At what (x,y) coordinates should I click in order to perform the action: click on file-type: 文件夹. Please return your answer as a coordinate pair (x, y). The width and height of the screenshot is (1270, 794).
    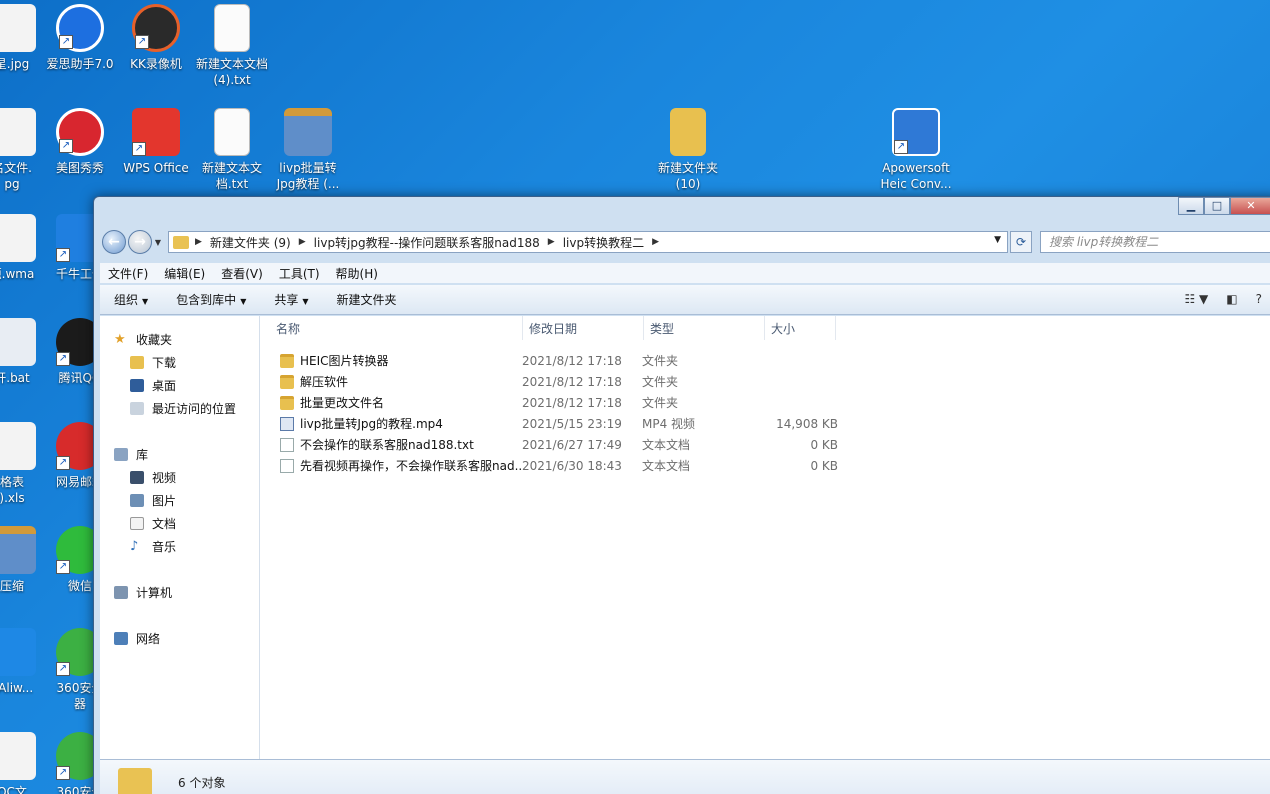
    Looking at the image, I should click on (660, 382).